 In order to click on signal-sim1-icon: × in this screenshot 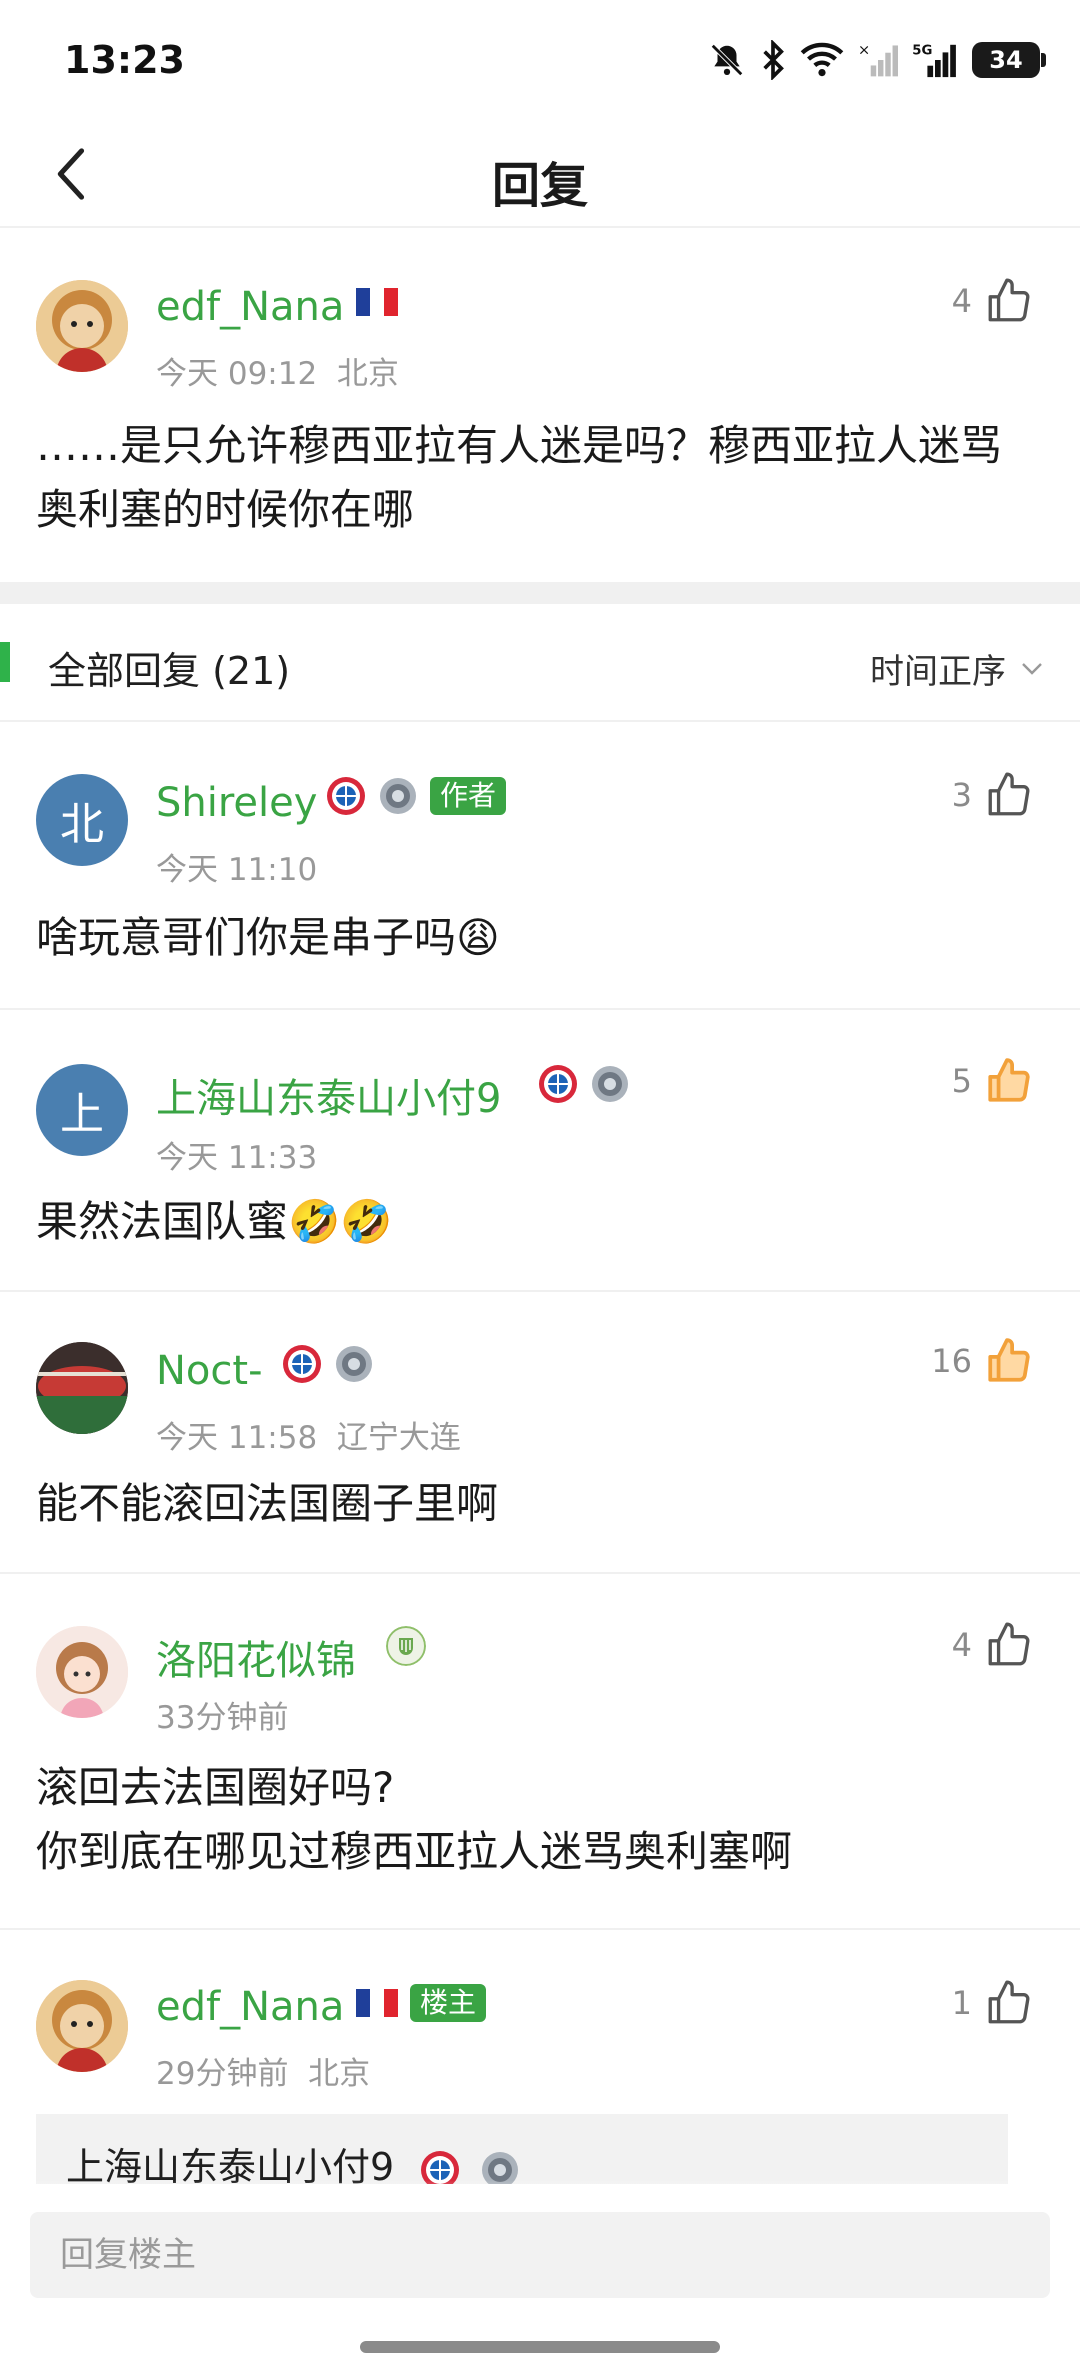, I will do `click(878, 60)`.